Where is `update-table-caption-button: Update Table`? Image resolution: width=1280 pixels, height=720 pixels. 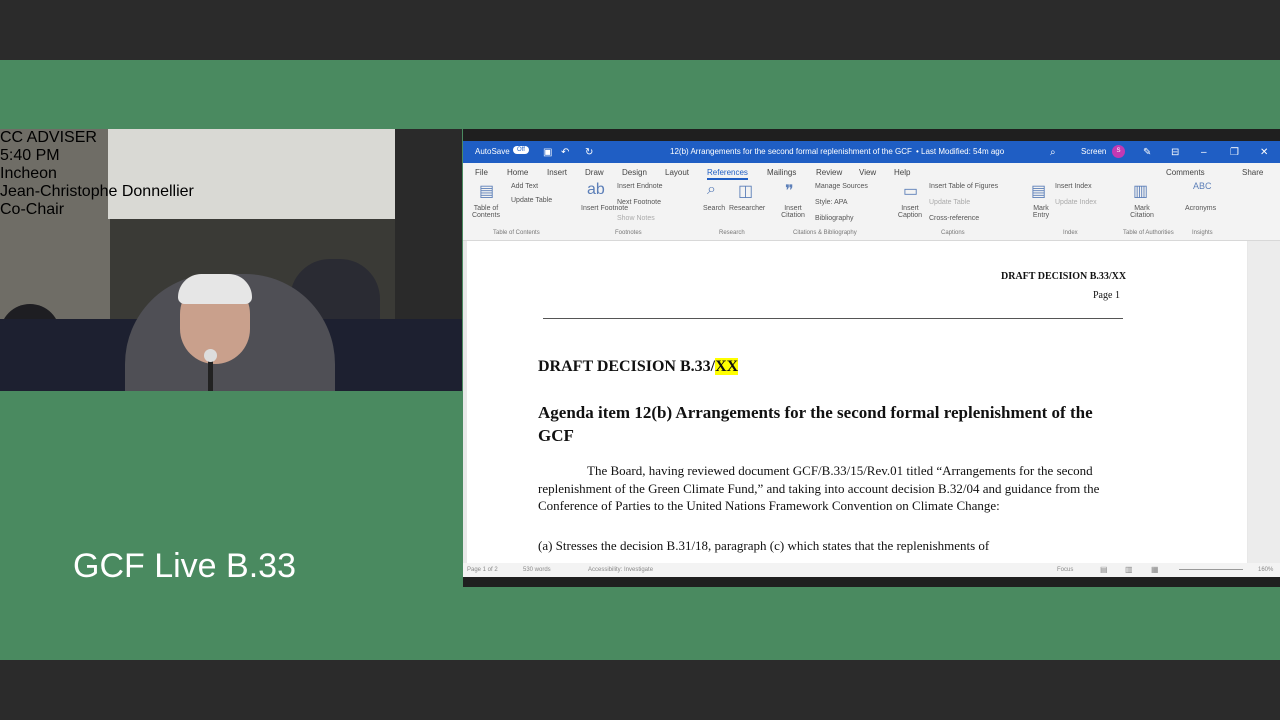 update-table-caption-button: Update Table is located at coordinates (949, 202).